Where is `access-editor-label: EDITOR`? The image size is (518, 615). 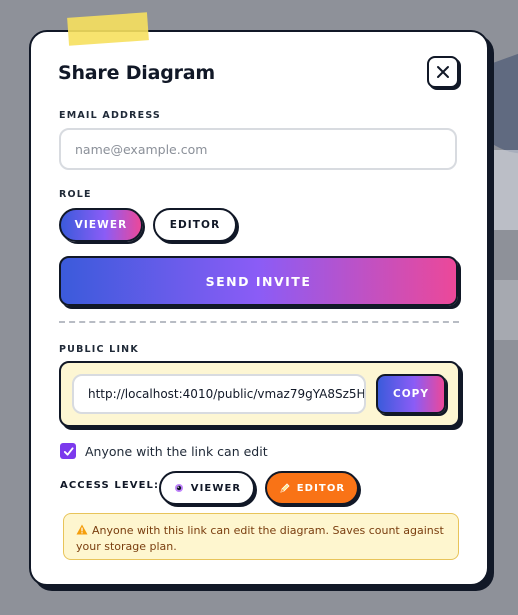 access-editor-label: EDITOR is located at coordinates (321, 488).